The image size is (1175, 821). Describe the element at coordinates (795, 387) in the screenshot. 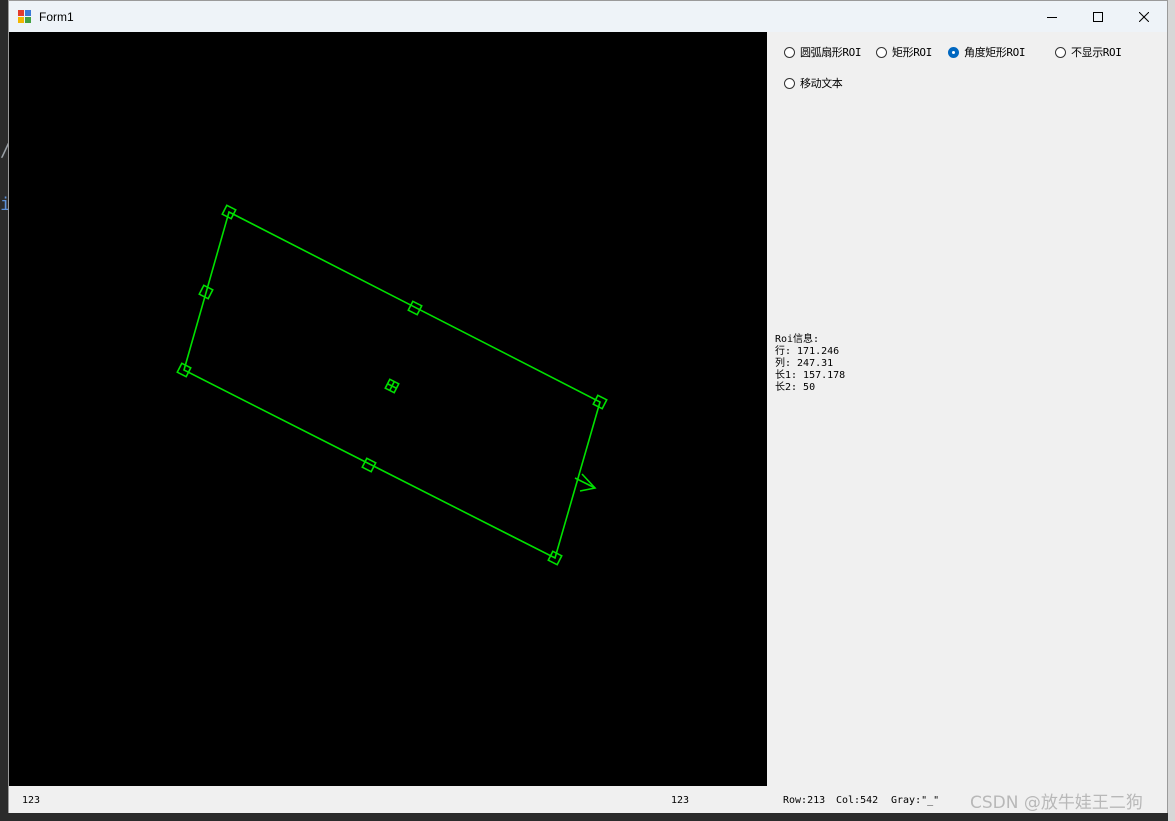

I see `roi-info-length2: 长2: 50` at that location.